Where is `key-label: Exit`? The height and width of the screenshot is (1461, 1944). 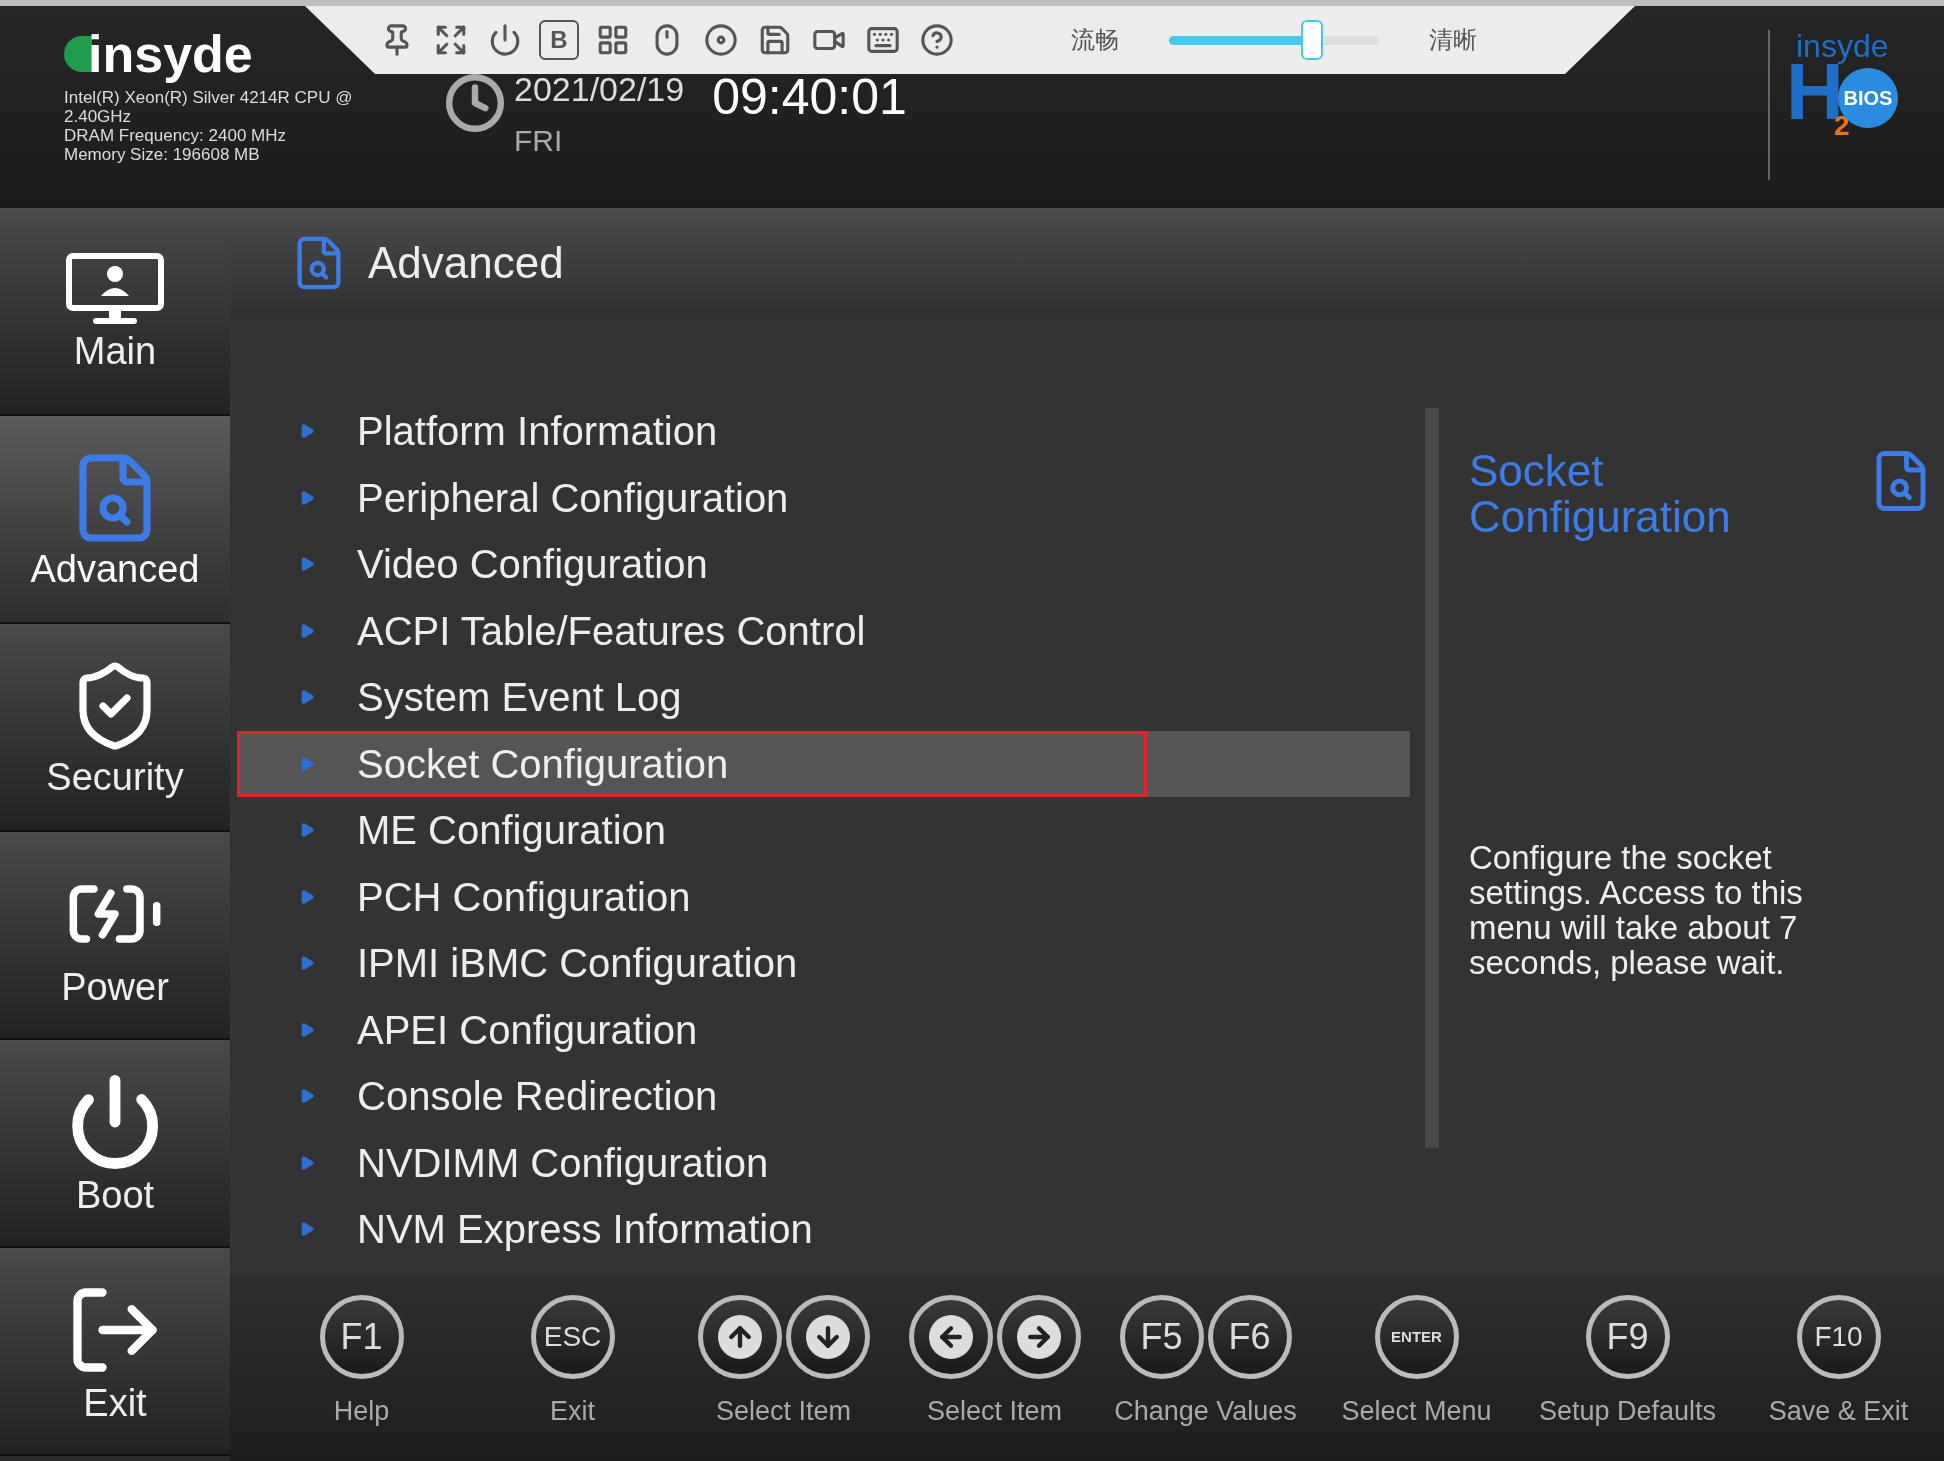
key-label: Exit is located at coordinates (572, 1411).